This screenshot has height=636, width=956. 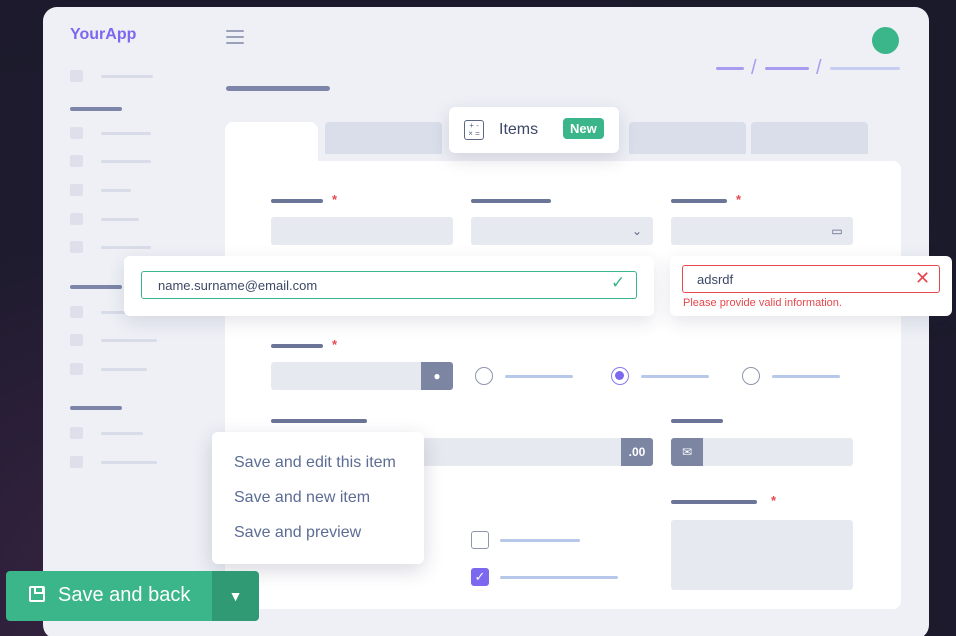 I want to click on error-field-card: ✕ Please provide valid information., so click(x=811, y=286).